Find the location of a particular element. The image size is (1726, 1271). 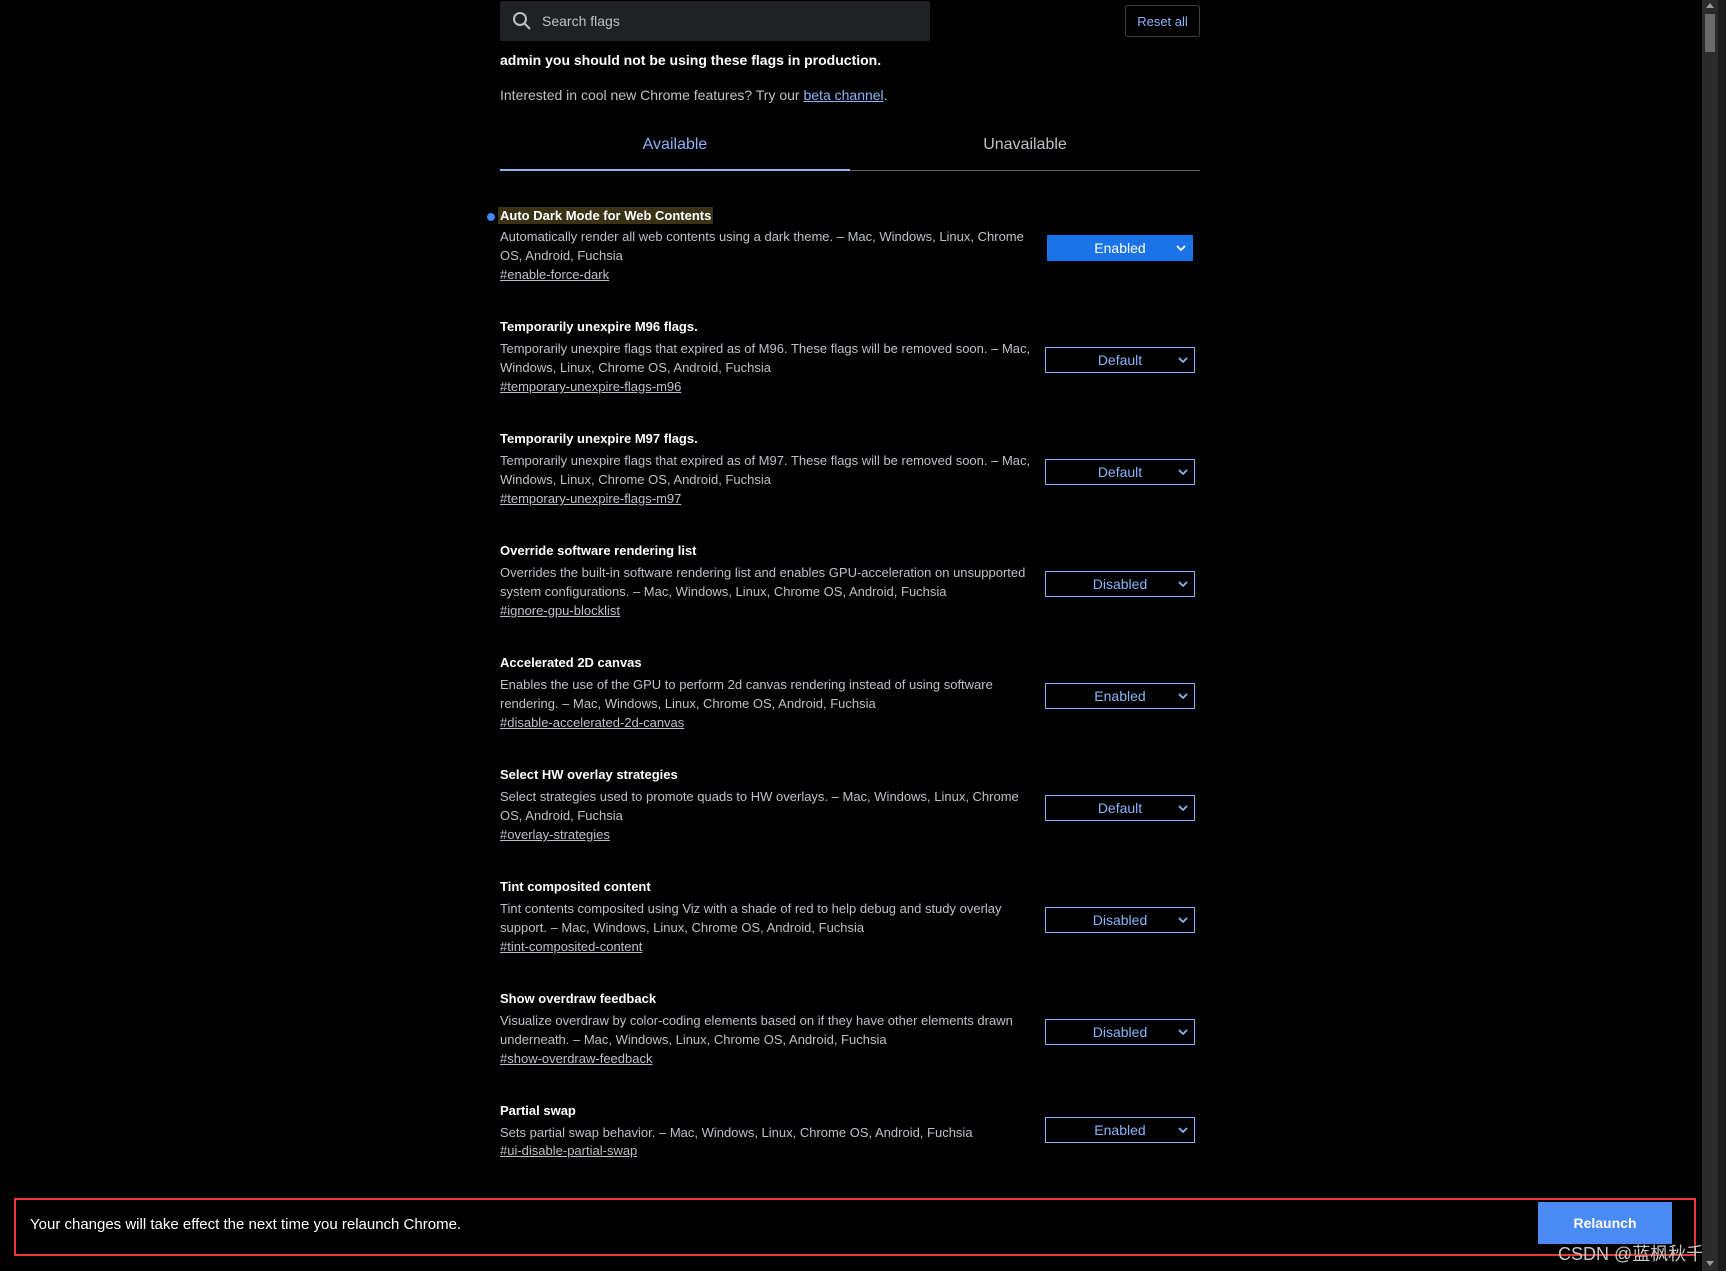

flag-anchor-link: #temporary-unexpire-flags-m97 is located at coordinates (590, 498).